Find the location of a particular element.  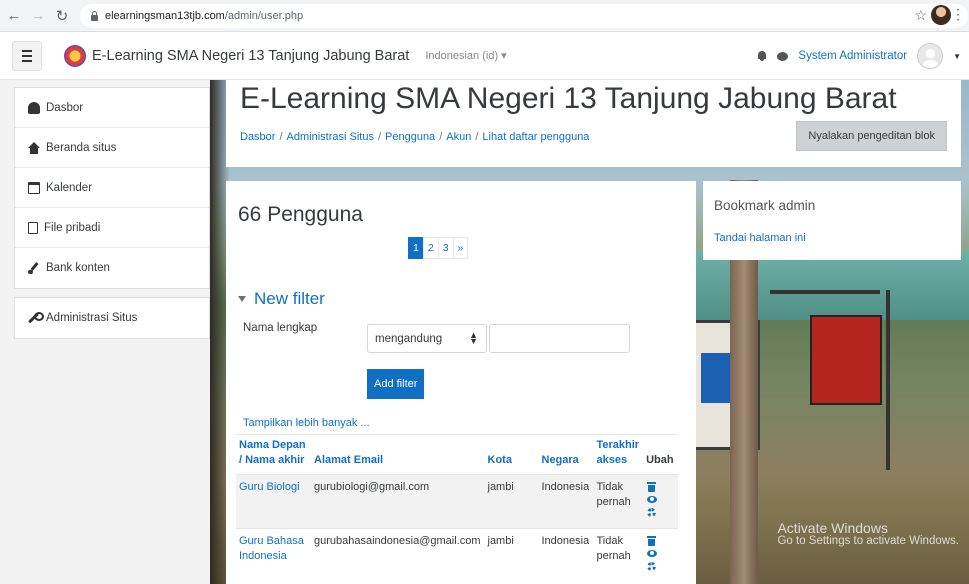

notification-bell-icon is located at coordinates (762, 56).